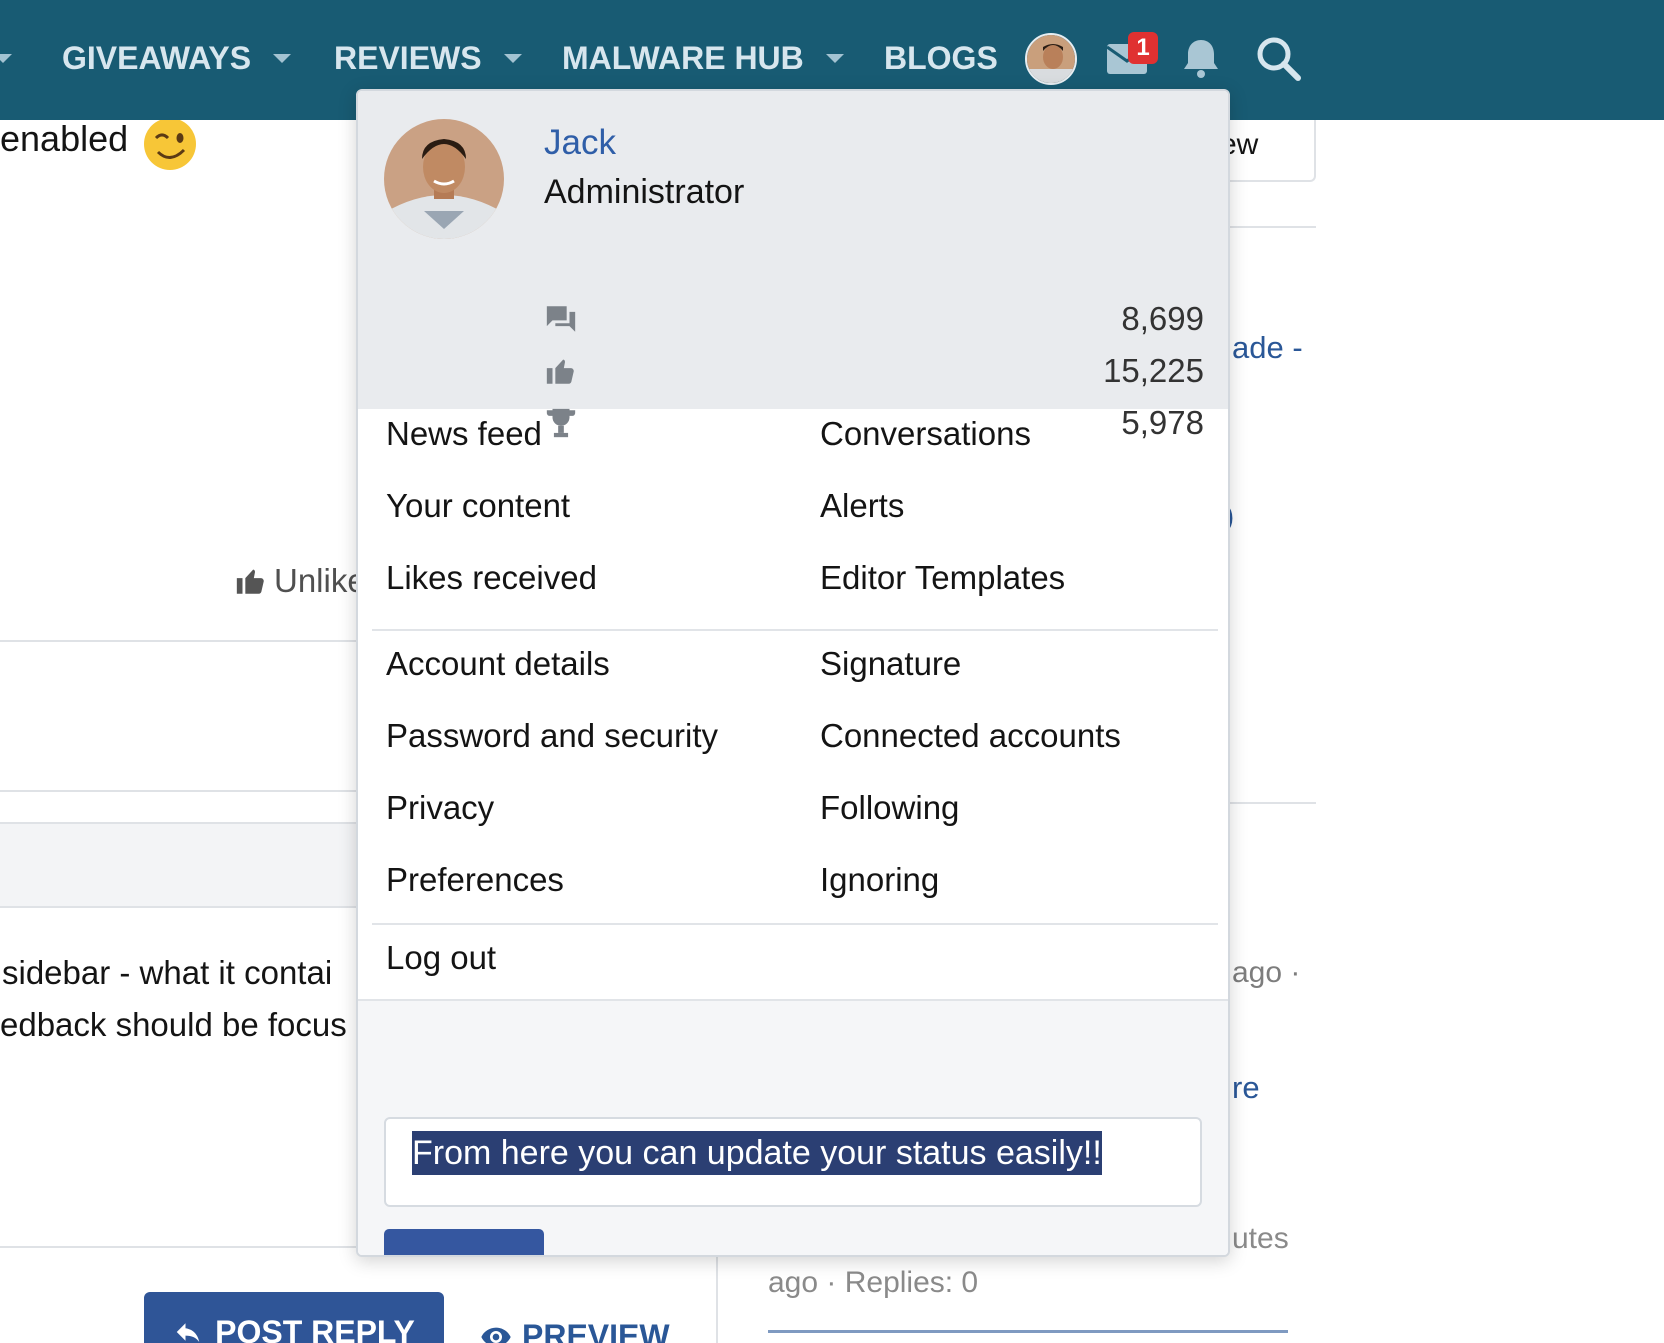 The image size is (1664, 1343). What do you see at coordinates (440, 808) in the screenshot?
I see `menu-privacy: Privacy` at bounding box center [440, 808].